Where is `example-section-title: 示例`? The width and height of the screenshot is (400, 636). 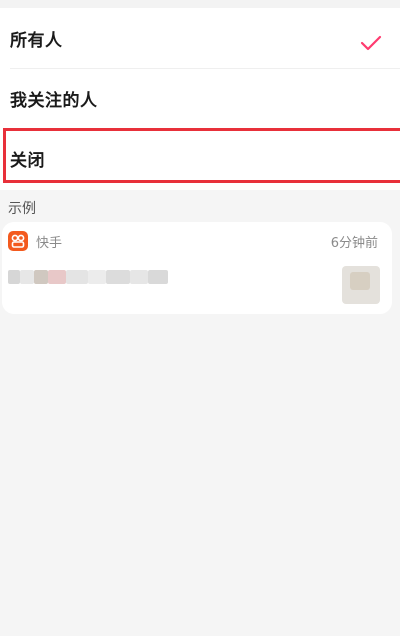
example-section-title: 示例 is located at coordinates (22, 209).